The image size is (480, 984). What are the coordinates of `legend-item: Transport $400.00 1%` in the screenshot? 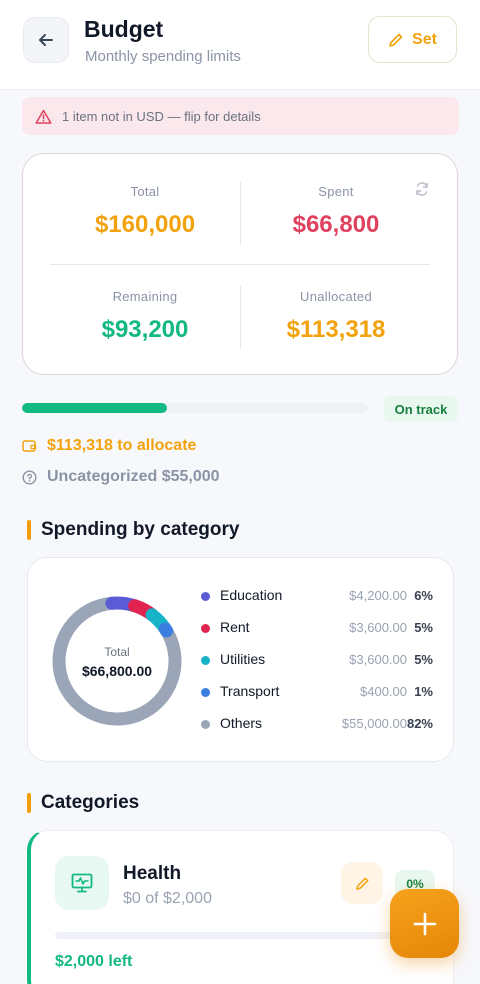 It's located at (317, 698).